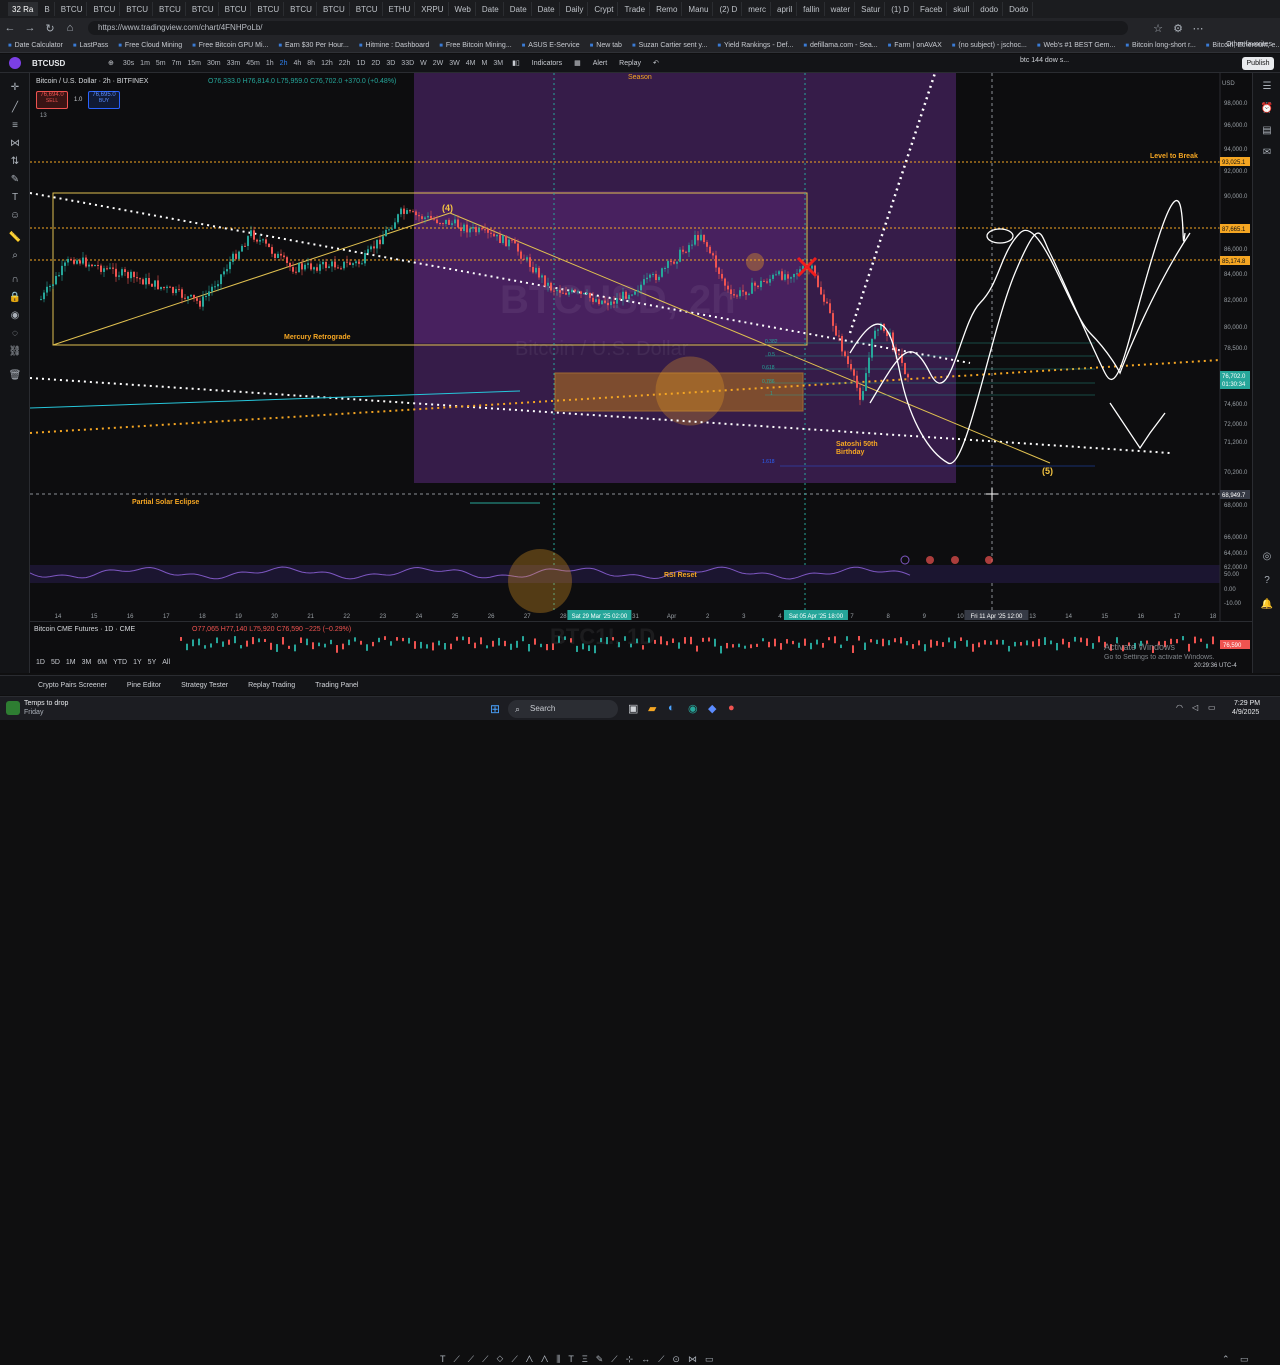 The width and height of the screenshot is (1280, 1365). What do you see at coordinates (438, 63) in the screenshot?
I see `timeframe-option: 2W` at bounding box center [438, 63].